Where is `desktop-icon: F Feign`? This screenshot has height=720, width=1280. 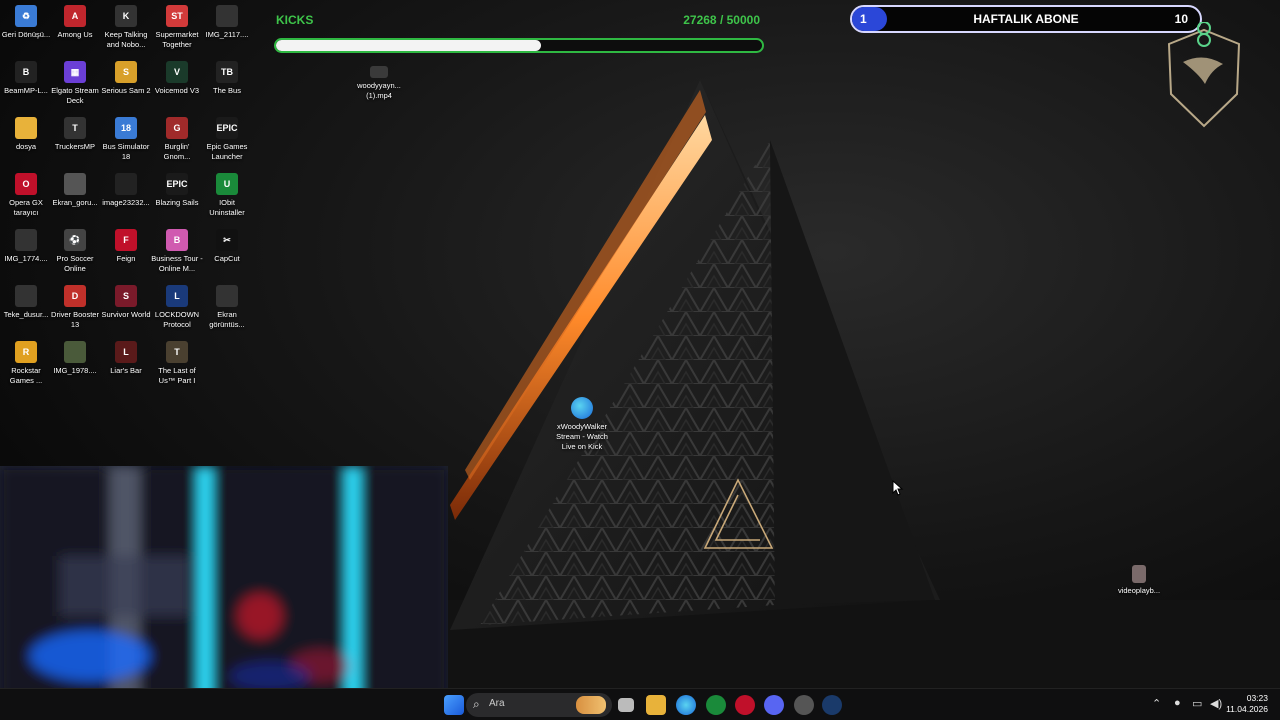 desktop-icon: F Feign is located at coordinates (126, 246).